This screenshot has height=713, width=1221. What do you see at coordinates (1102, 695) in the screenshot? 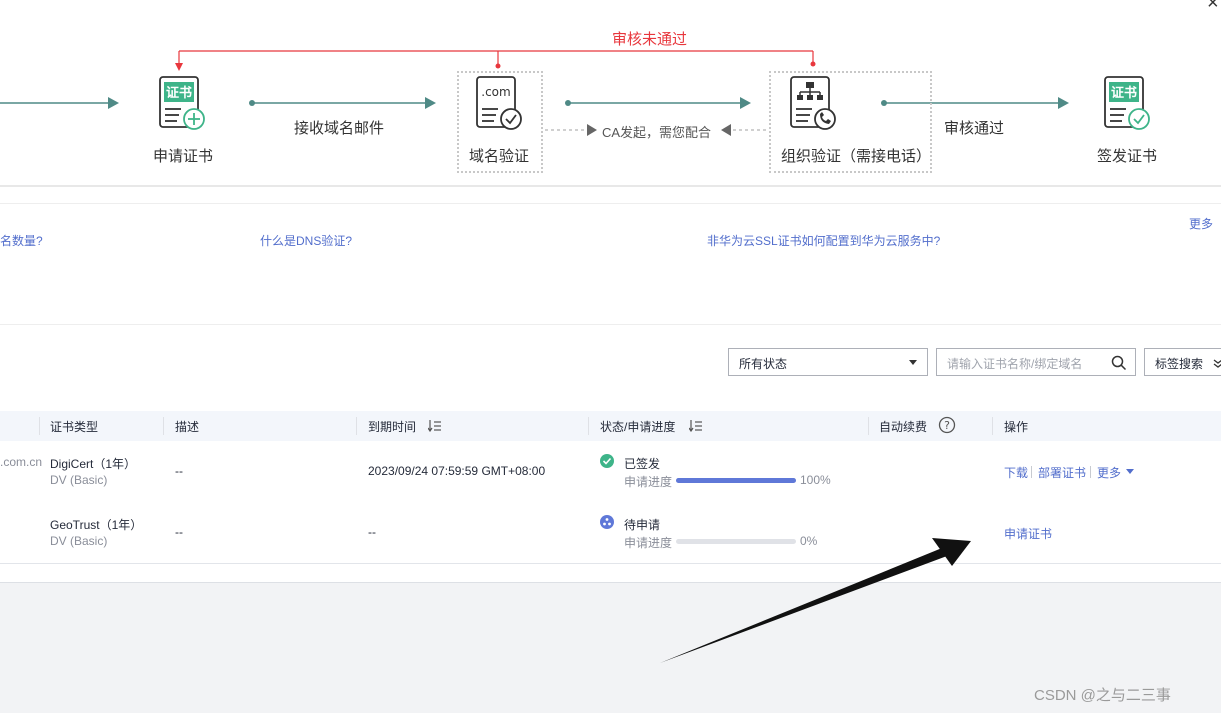
I see `watermark-text: CSDN @之与二三事` at bounding box center [1102, 695].